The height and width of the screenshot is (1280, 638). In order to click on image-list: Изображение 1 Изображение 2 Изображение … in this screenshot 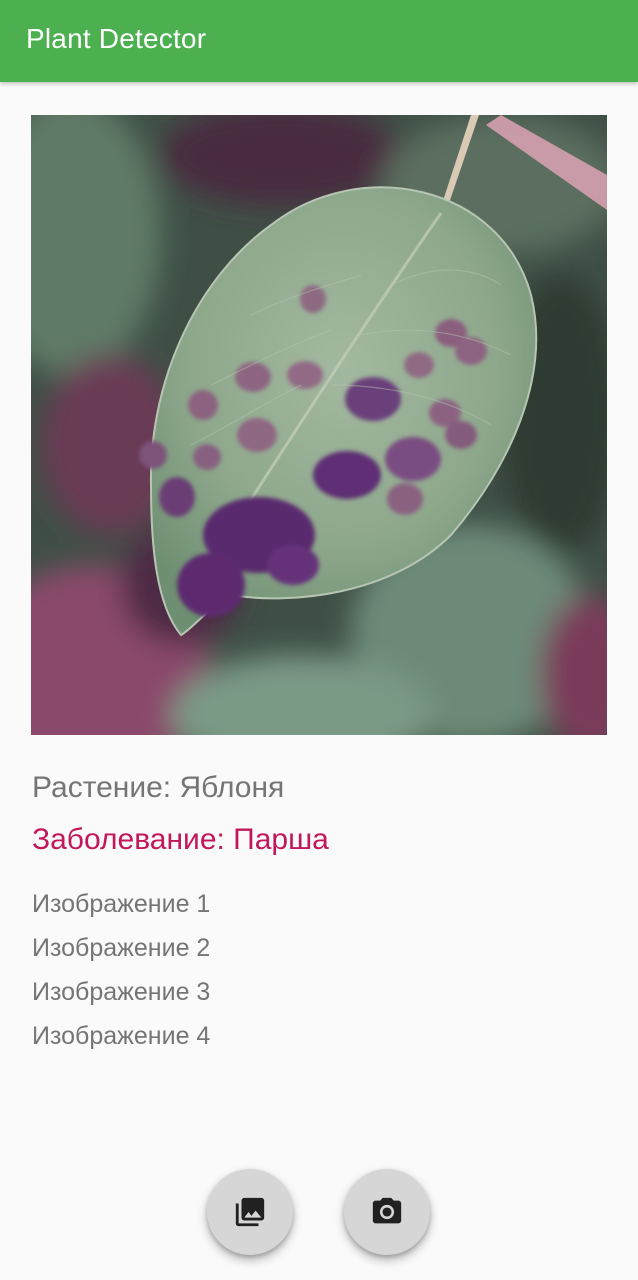, I will do `click(121, 975)`.